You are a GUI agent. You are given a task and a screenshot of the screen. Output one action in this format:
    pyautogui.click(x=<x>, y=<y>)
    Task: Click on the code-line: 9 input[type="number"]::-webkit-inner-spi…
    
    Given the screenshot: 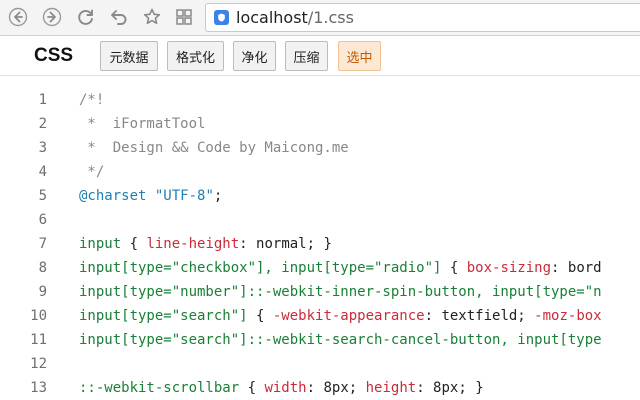 What is the action you would take?
    pyautogui.click(x=320, y=292)
    